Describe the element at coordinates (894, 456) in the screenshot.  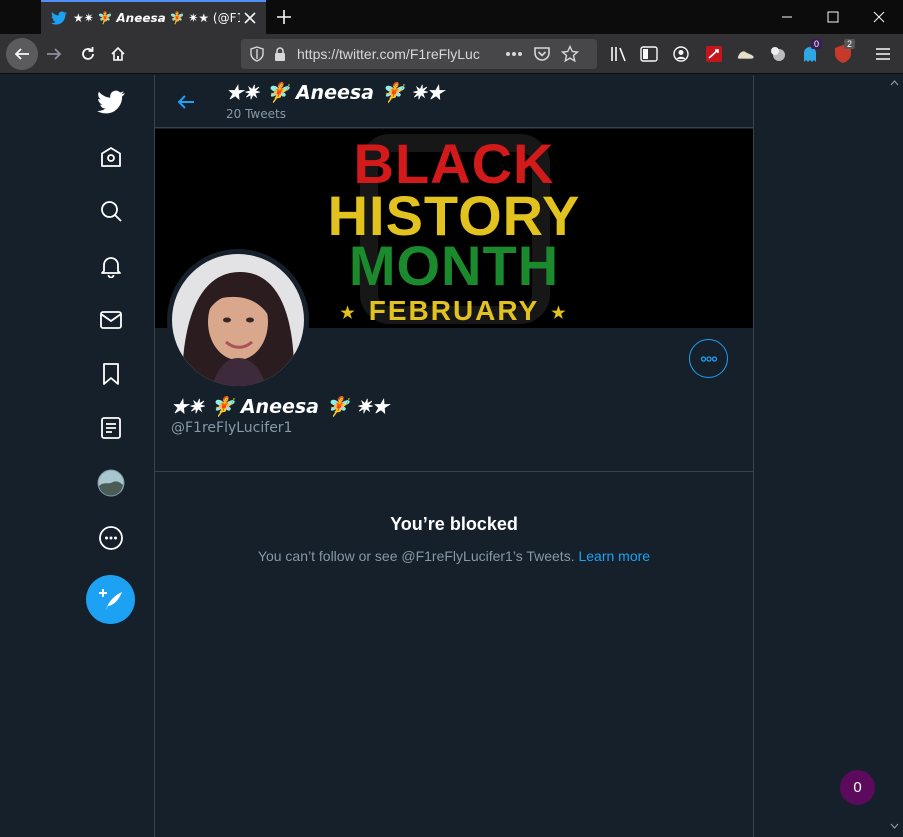
I see `page-scrollbar` at that location.